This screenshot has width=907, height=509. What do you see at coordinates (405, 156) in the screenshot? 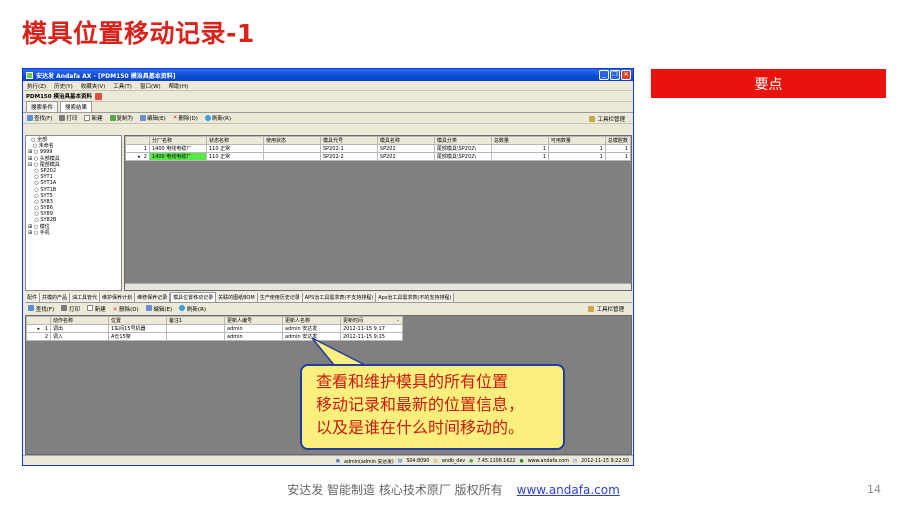
I see `table-cell: SP202` at bounding box center [405, 156].